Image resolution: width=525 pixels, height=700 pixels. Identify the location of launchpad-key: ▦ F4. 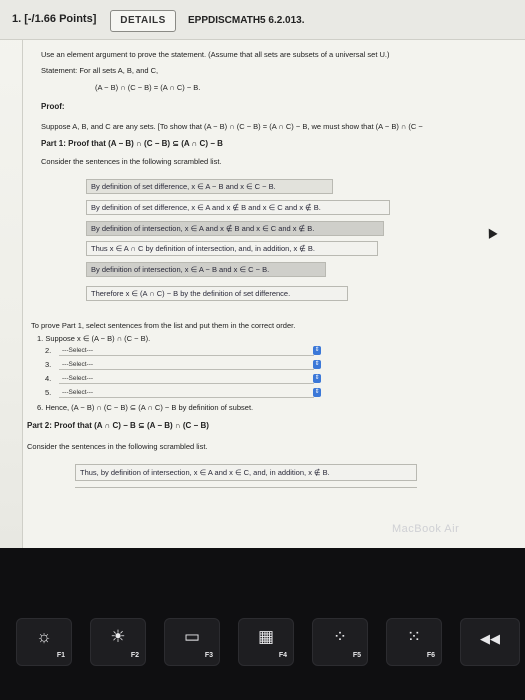
(266, 642).